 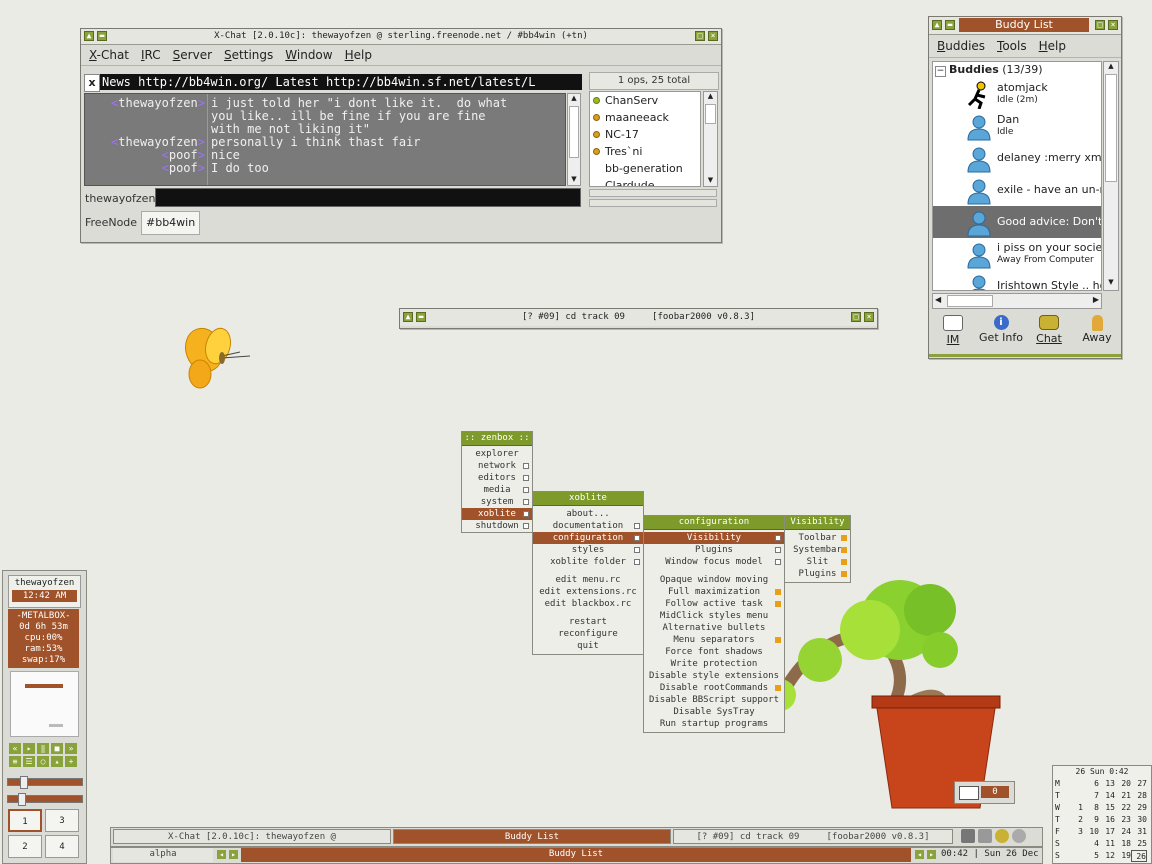 What do you see at coordinates (15, 761) in the screenshot?
I see `shuffle-icon: ≡` at bounding box center [15, 761].